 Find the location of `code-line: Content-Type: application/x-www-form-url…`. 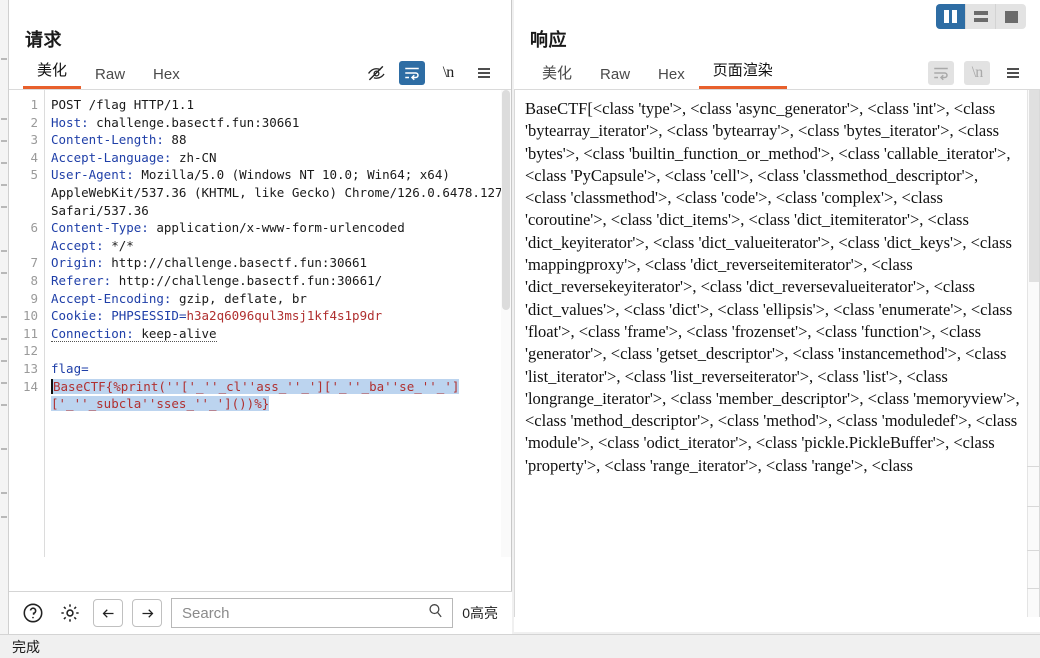

code-line: Content-Type: application/x-www-form-url… is located at coordinates (278, 228).